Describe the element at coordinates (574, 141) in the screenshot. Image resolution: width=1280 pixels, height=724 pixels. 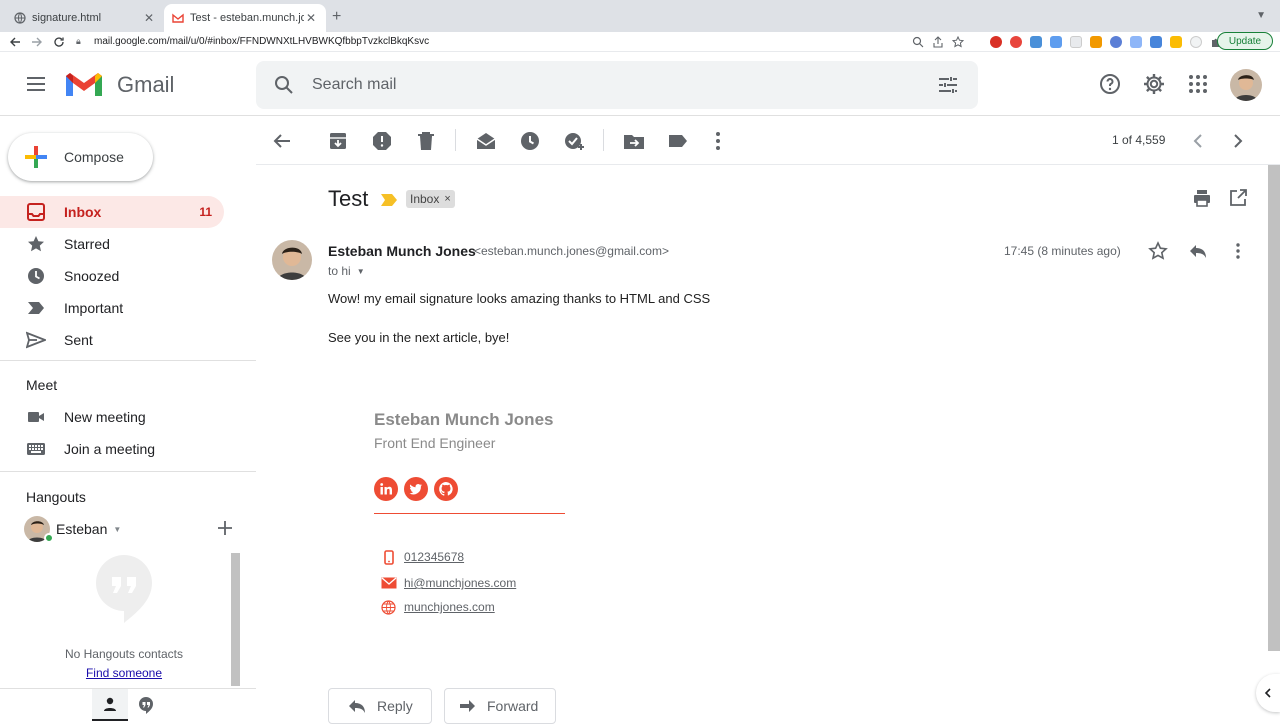
I see `add-to-tasks-icon` at that location.